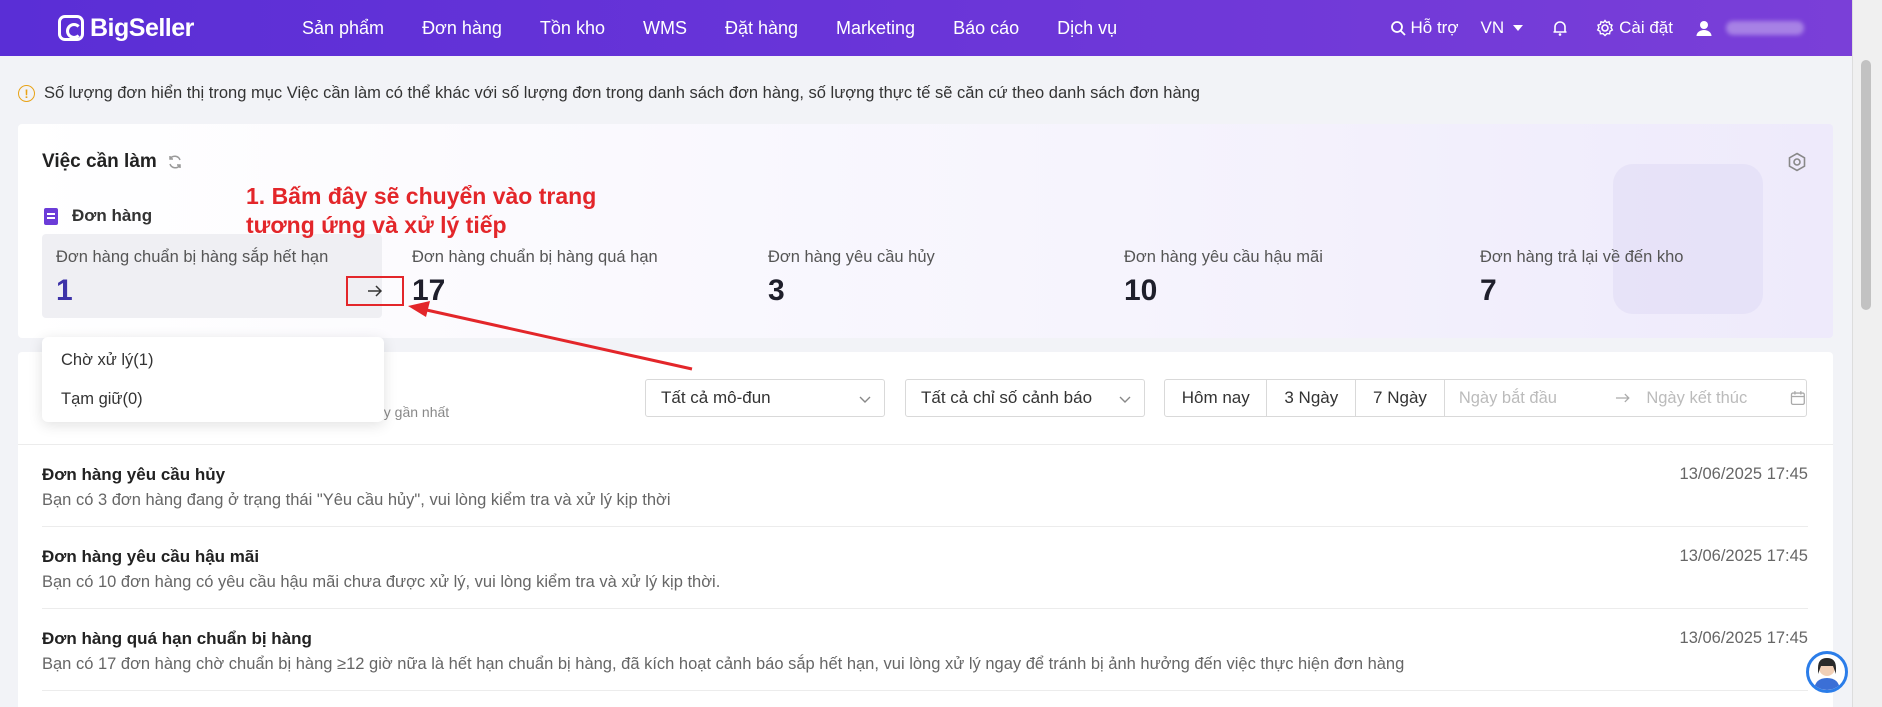 Image resolution: width=1882 pixels, height=707 pixels. Describe the element at coordinates (142, 27) in the screenshot. I see `logo-text: BigSeller` at that location.